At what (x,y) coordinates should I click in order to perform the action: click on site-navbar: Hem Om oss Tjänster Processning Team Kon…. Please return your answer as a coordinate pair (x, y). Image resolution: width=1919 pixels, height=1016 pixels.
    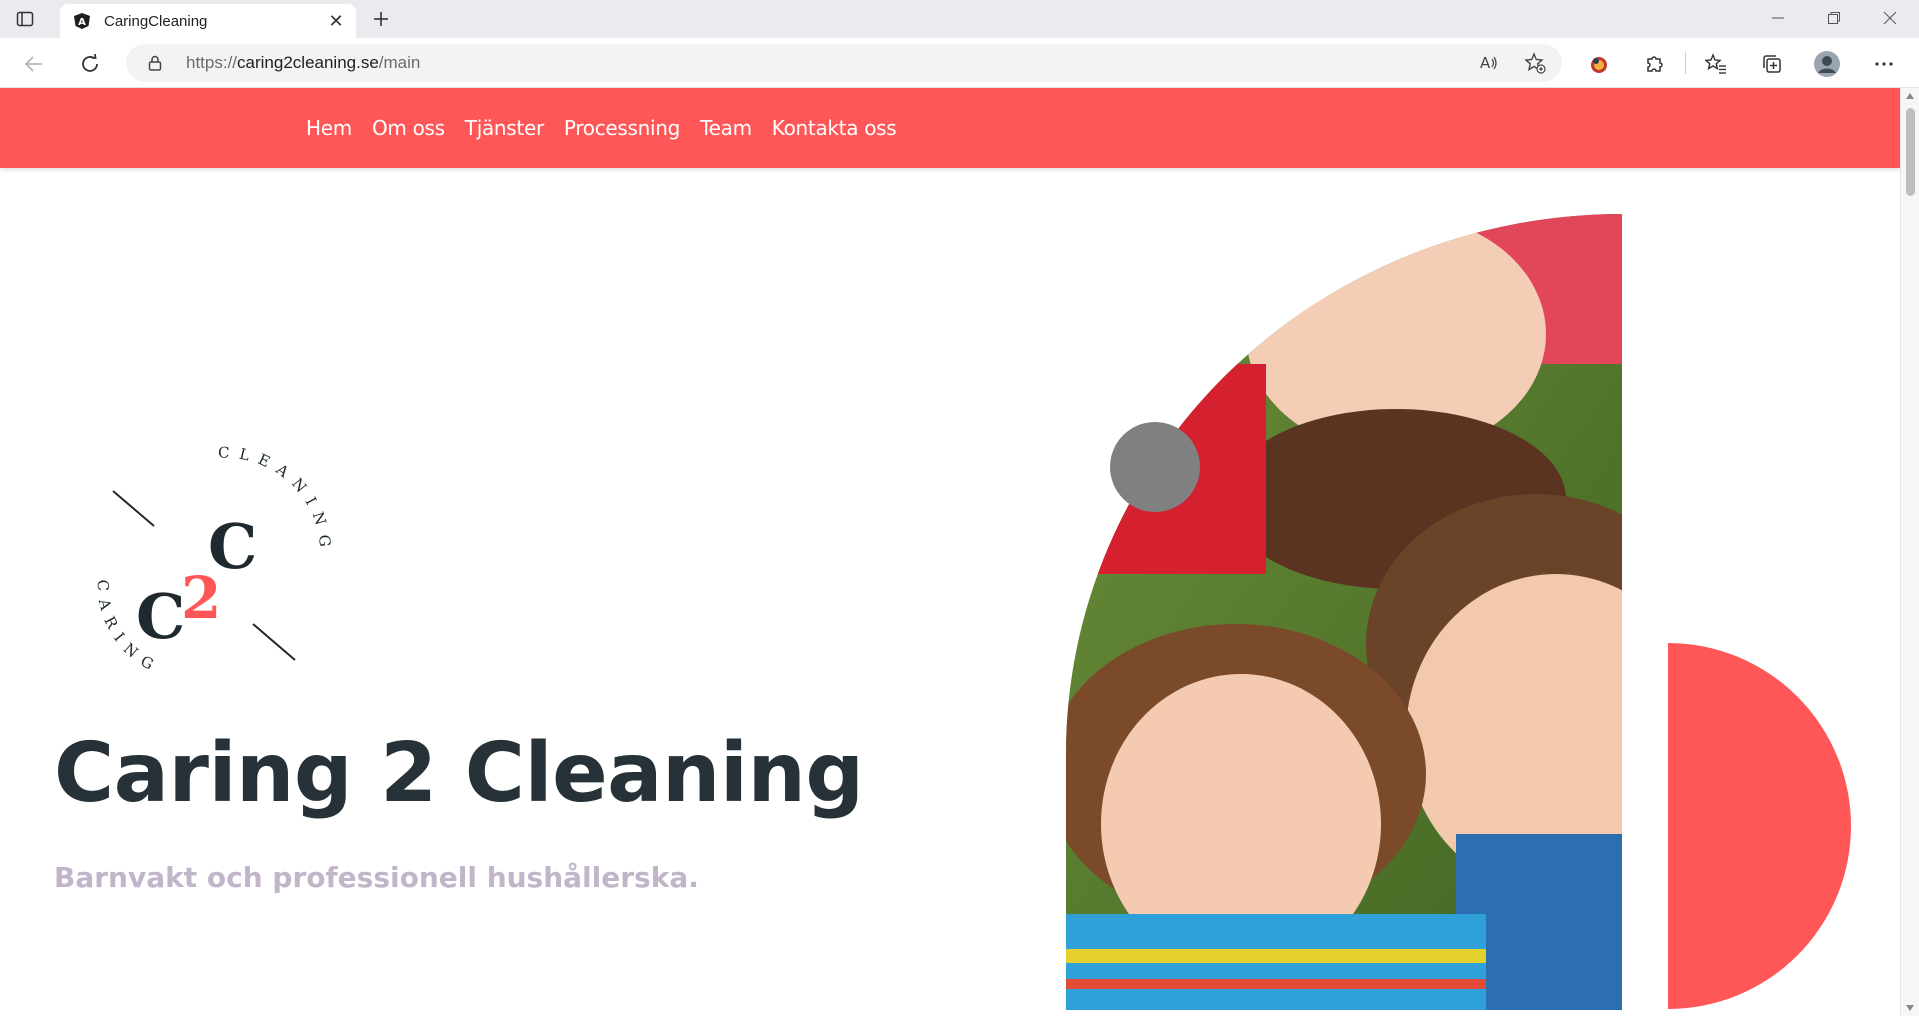
    Looking at the image, I should click on (950, 128).